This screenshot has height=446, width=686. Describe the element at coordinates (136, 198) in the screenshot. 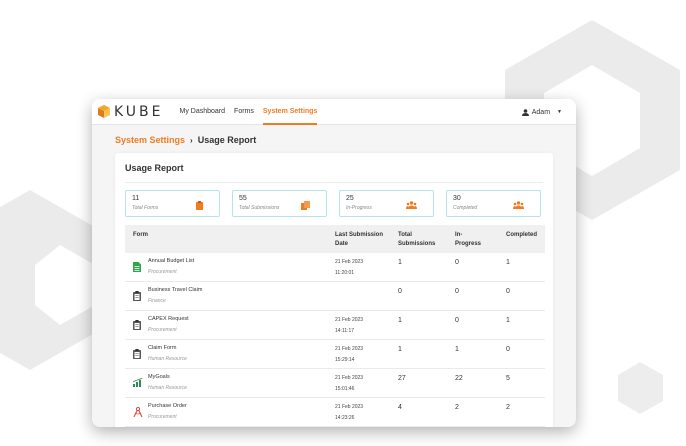

I see `stat-value: 11` at that location.